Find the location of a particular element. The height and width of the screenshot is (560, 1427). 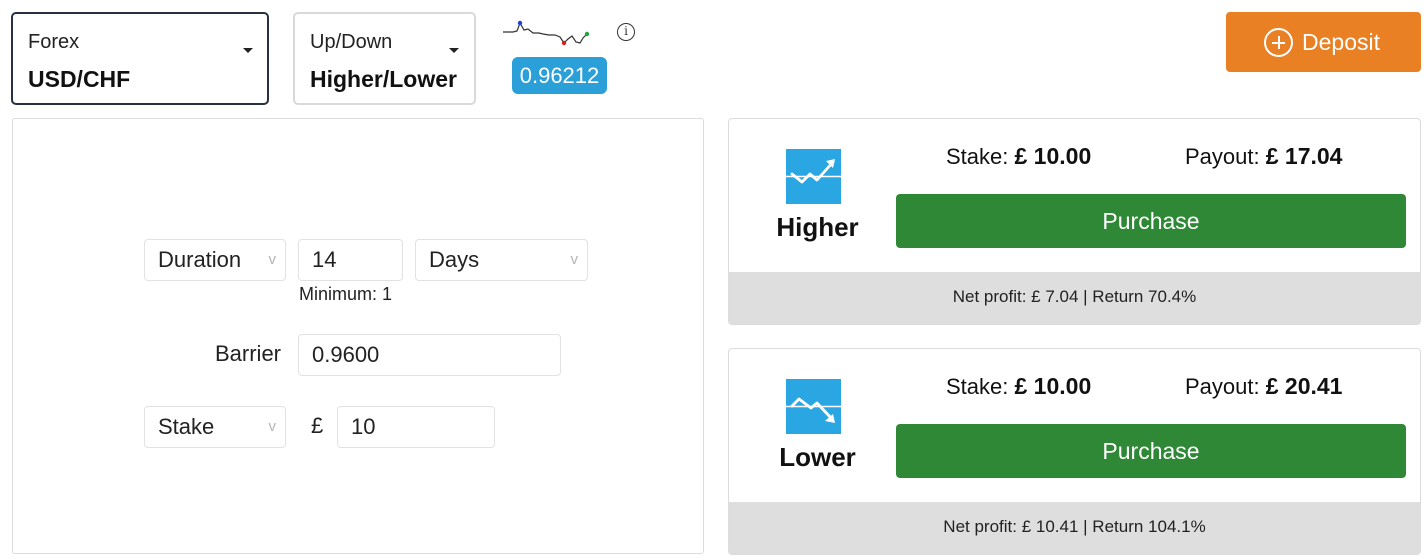

amount-type-value: Stake is located at coordinates (186, 426).